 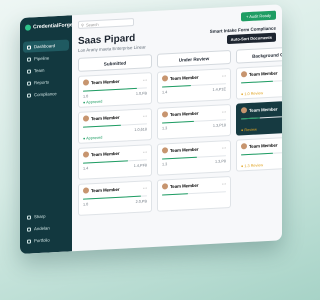 I want to click on candidate-card: Team Member⋯ 1.PSE● 1.0 Review, so click(x=259, y=81).